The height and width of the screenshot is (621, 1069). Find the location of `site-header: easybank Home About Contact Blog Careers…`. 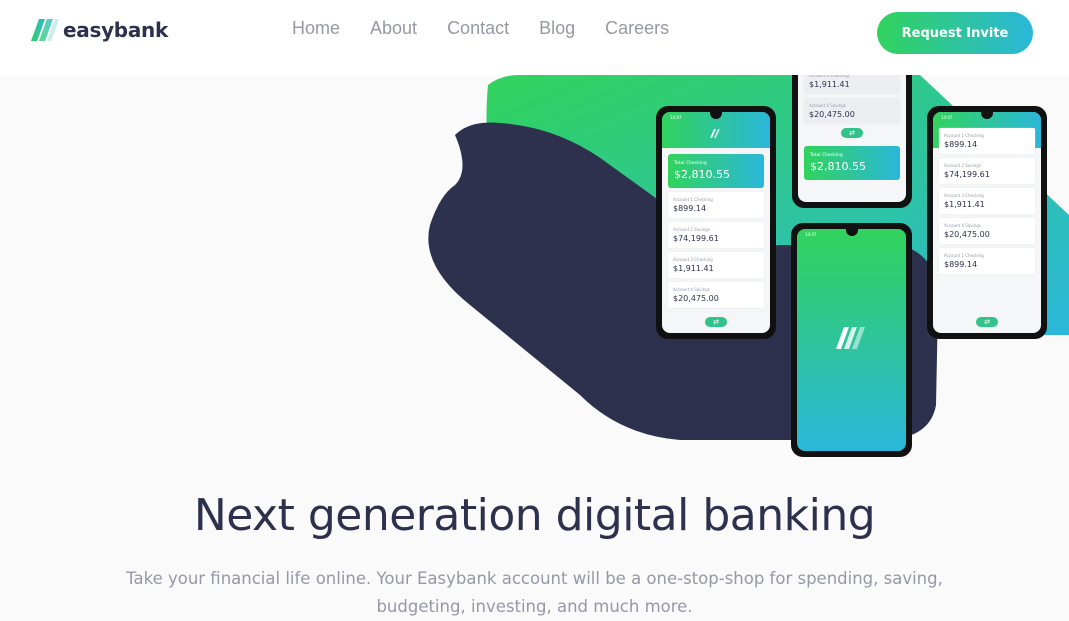

site-header: easybank Home About Contact Blog Careers… is located at coordinates (534, 37).